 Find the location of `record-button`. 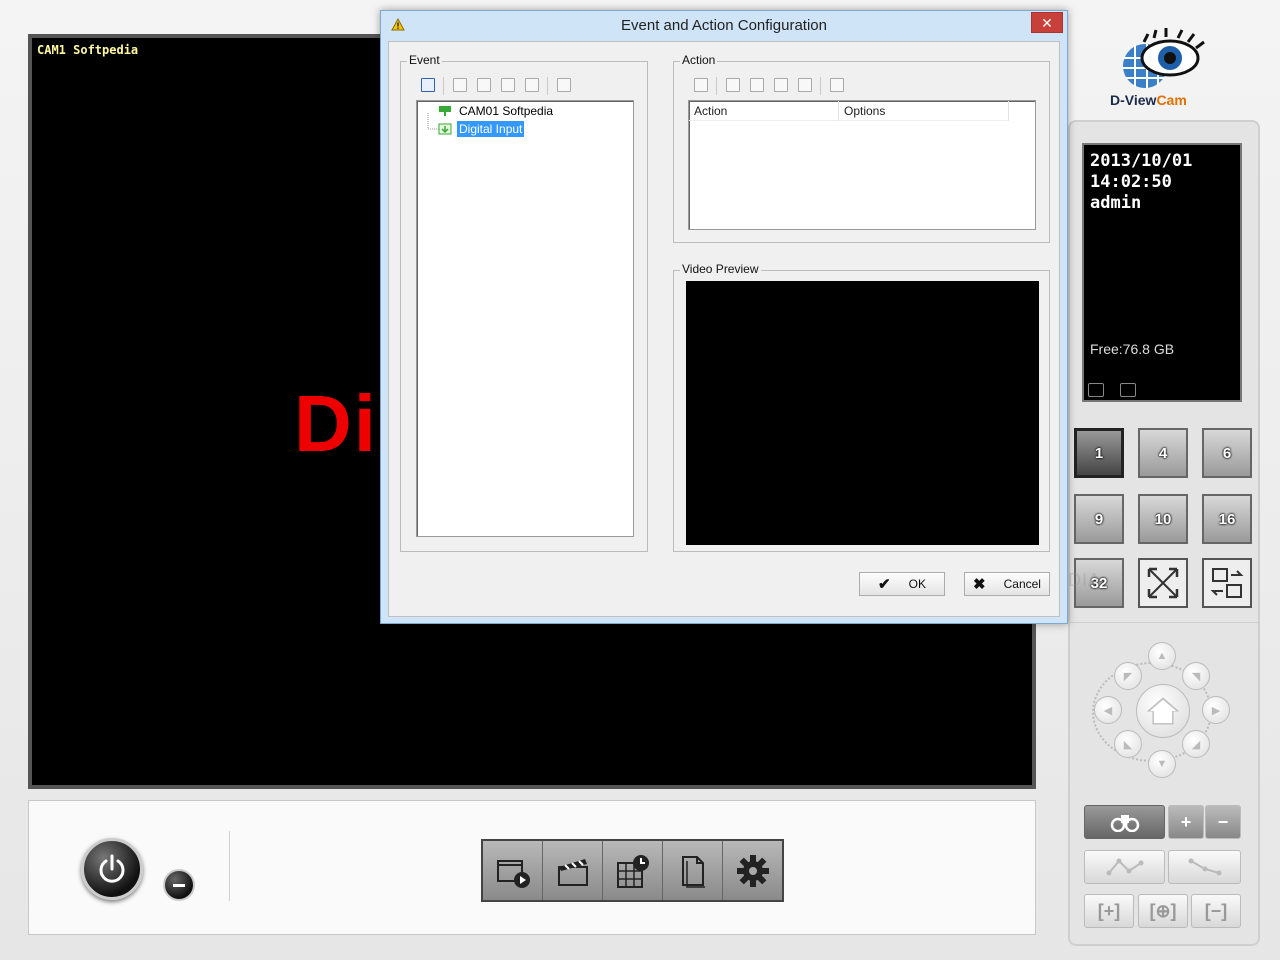

record-button is located at coordinates (573, 870).